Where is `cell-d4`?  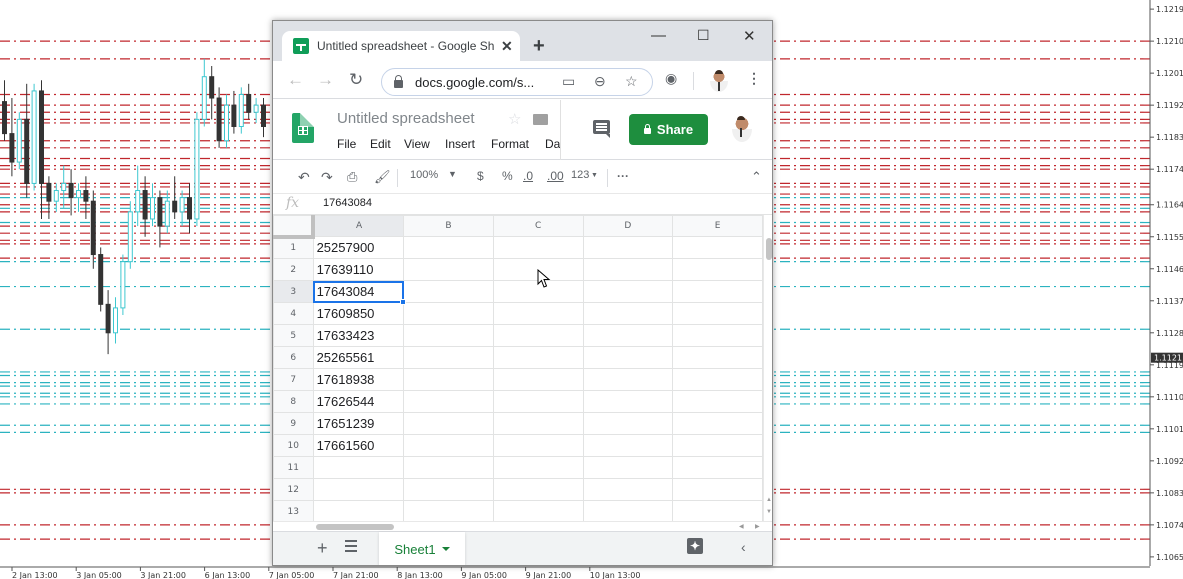 cell-d4 is located at coordinates (628, 313).